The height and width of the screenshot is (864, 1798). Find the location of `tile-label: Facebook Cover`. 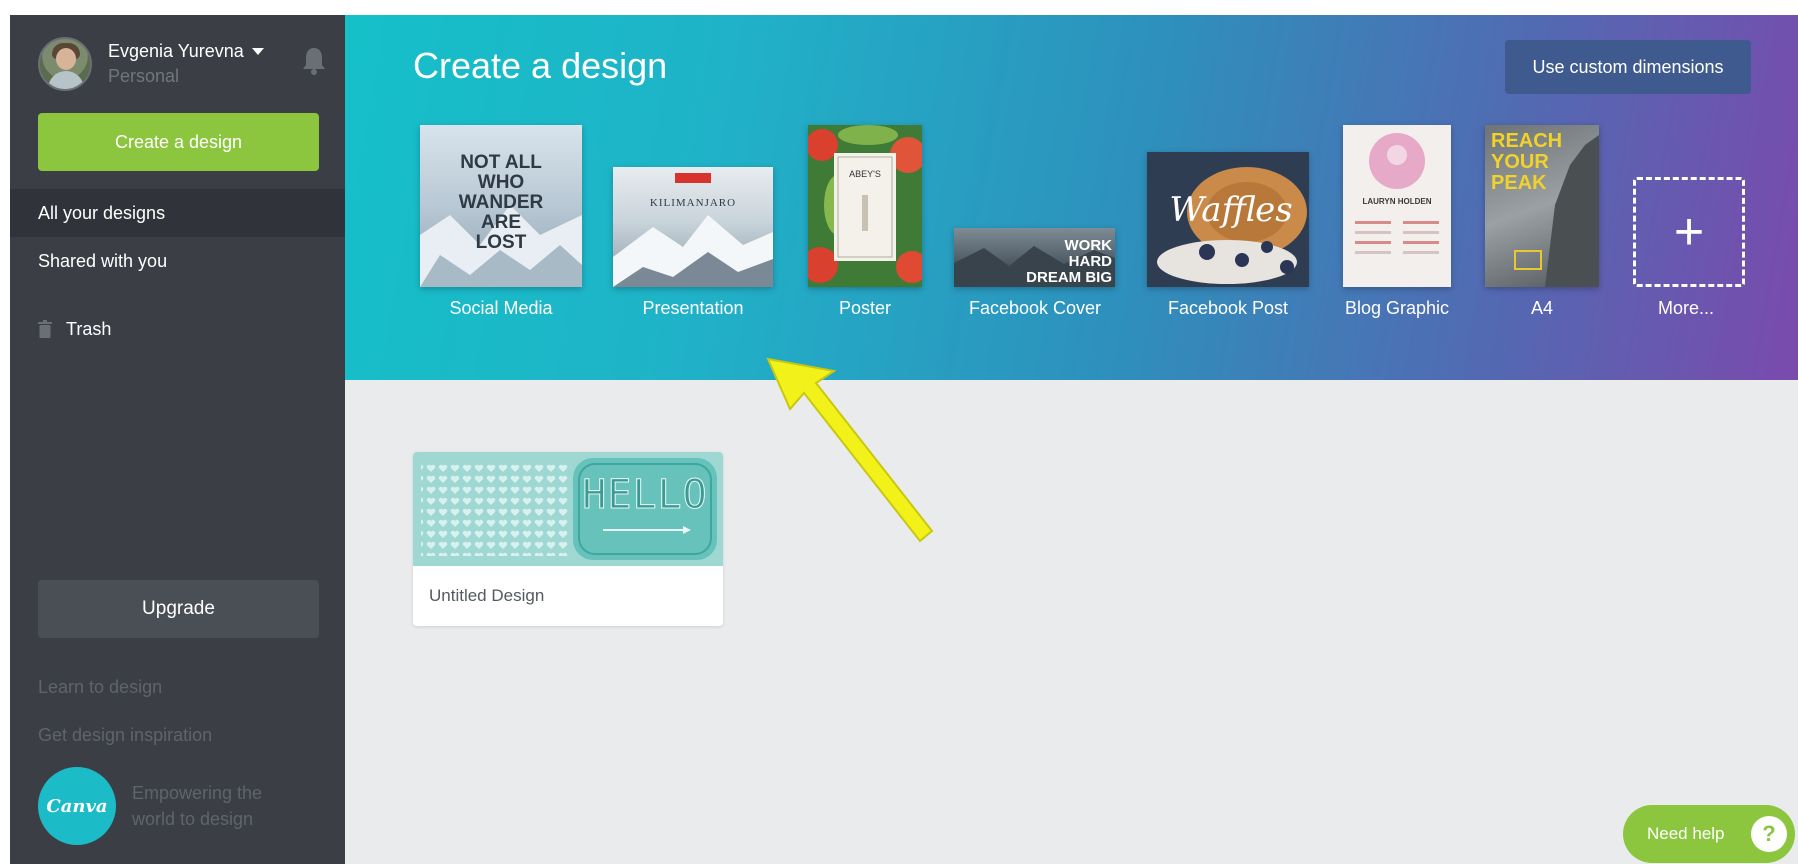

tile-label: Facebook Cover is located at coordinates (1035, 308).